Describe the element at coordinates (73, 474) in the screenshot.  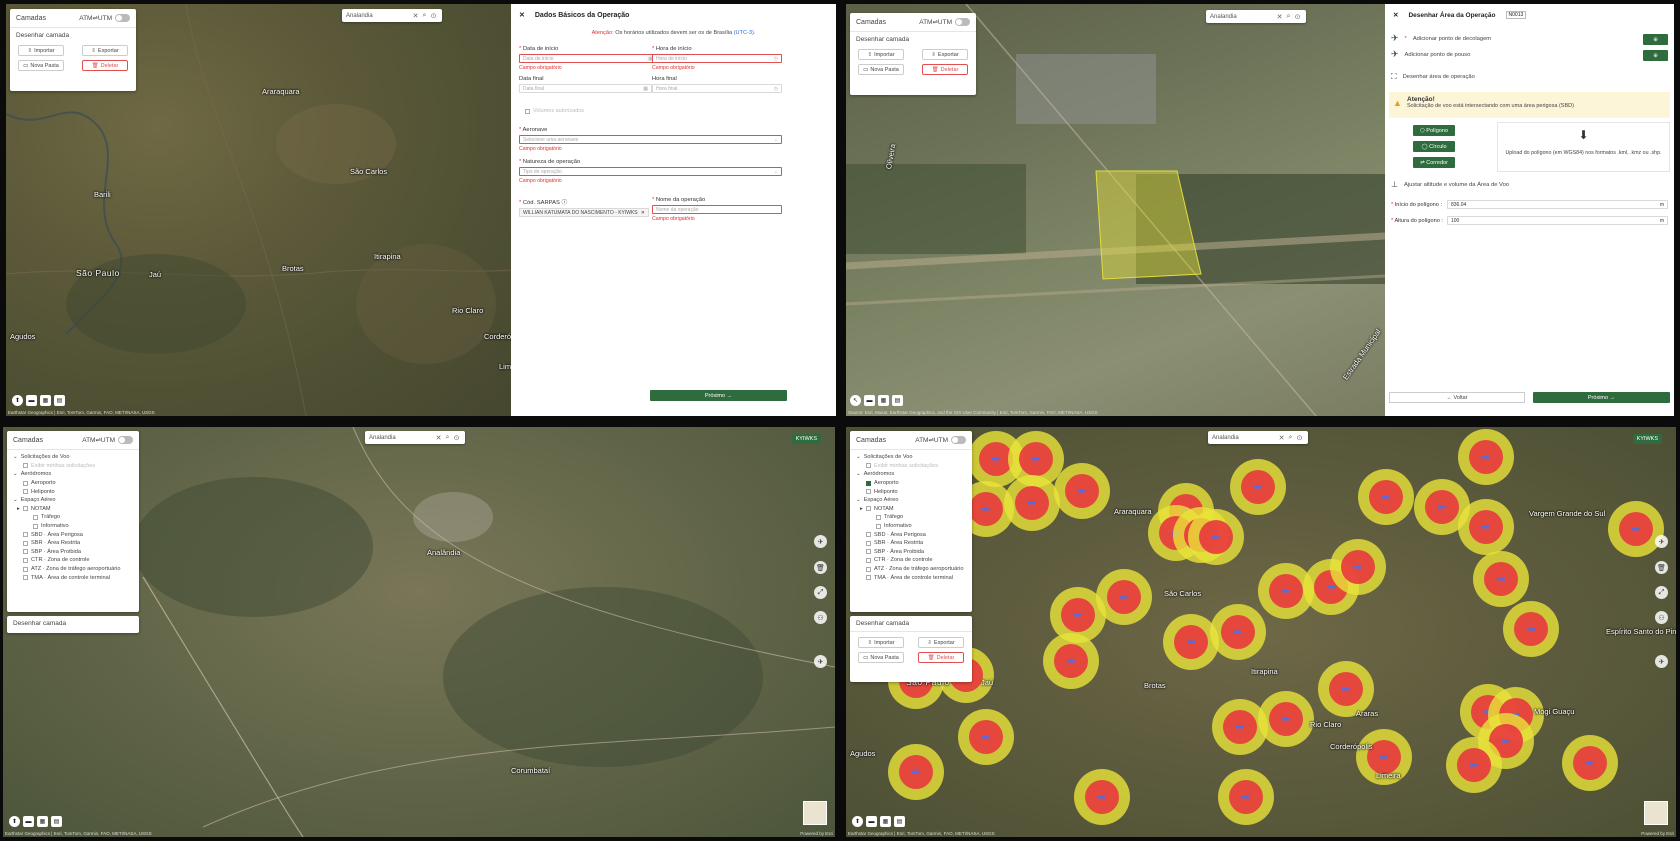
I see `tree-aerodromes: ⌄ Aeródromos` at that location.